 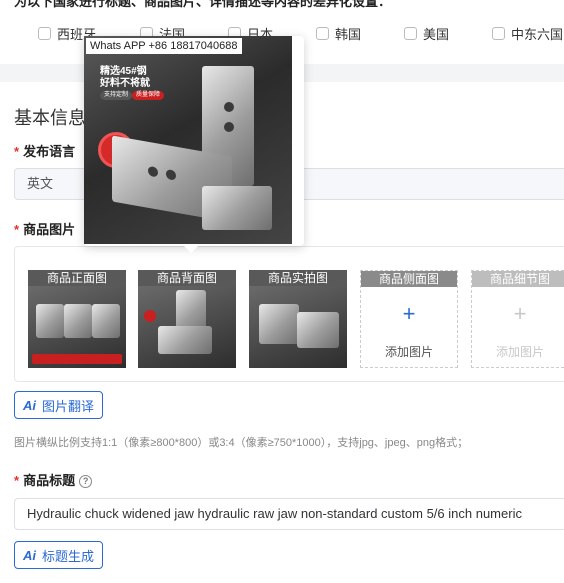 I want to click on publish-language-label: * 发布语言, so click(x=44, y=150).